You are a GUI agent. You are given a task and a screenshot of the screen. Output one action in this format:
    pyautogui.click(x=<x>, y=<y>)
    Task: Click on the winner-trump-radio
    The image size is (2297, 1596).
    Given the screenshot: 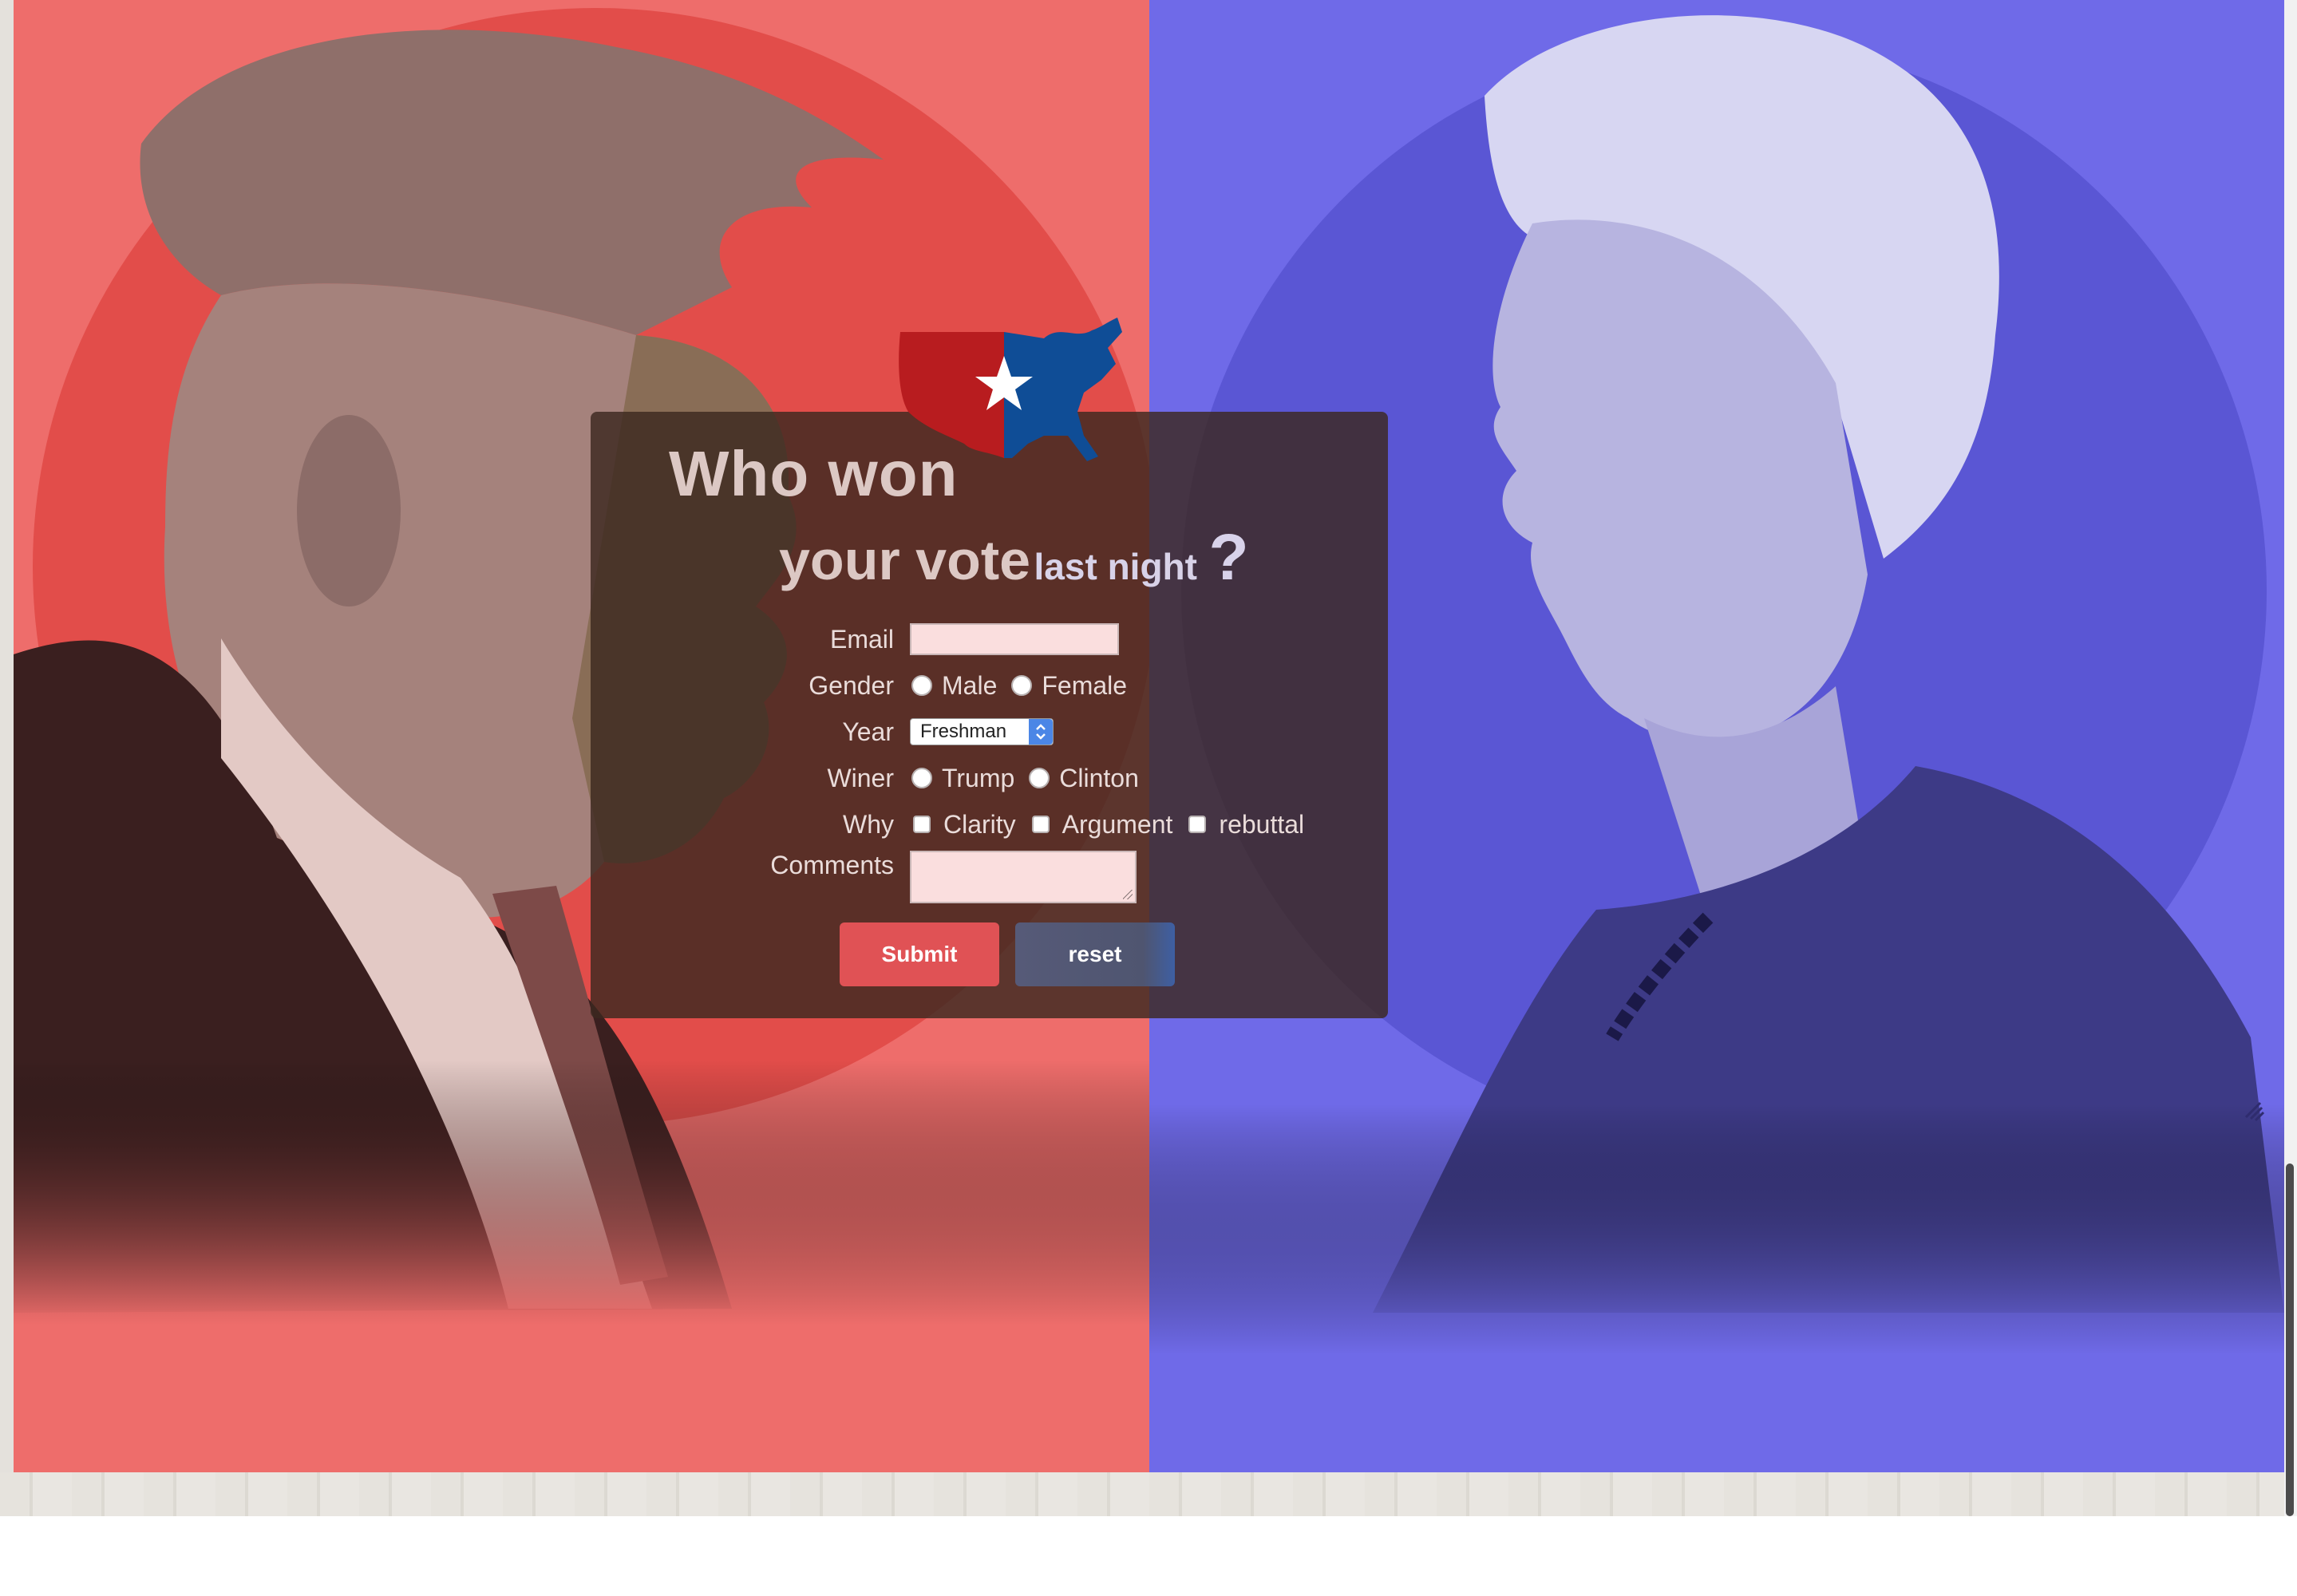 What is the action you would take?
    pyautogui.click(x=921, y=778)
    